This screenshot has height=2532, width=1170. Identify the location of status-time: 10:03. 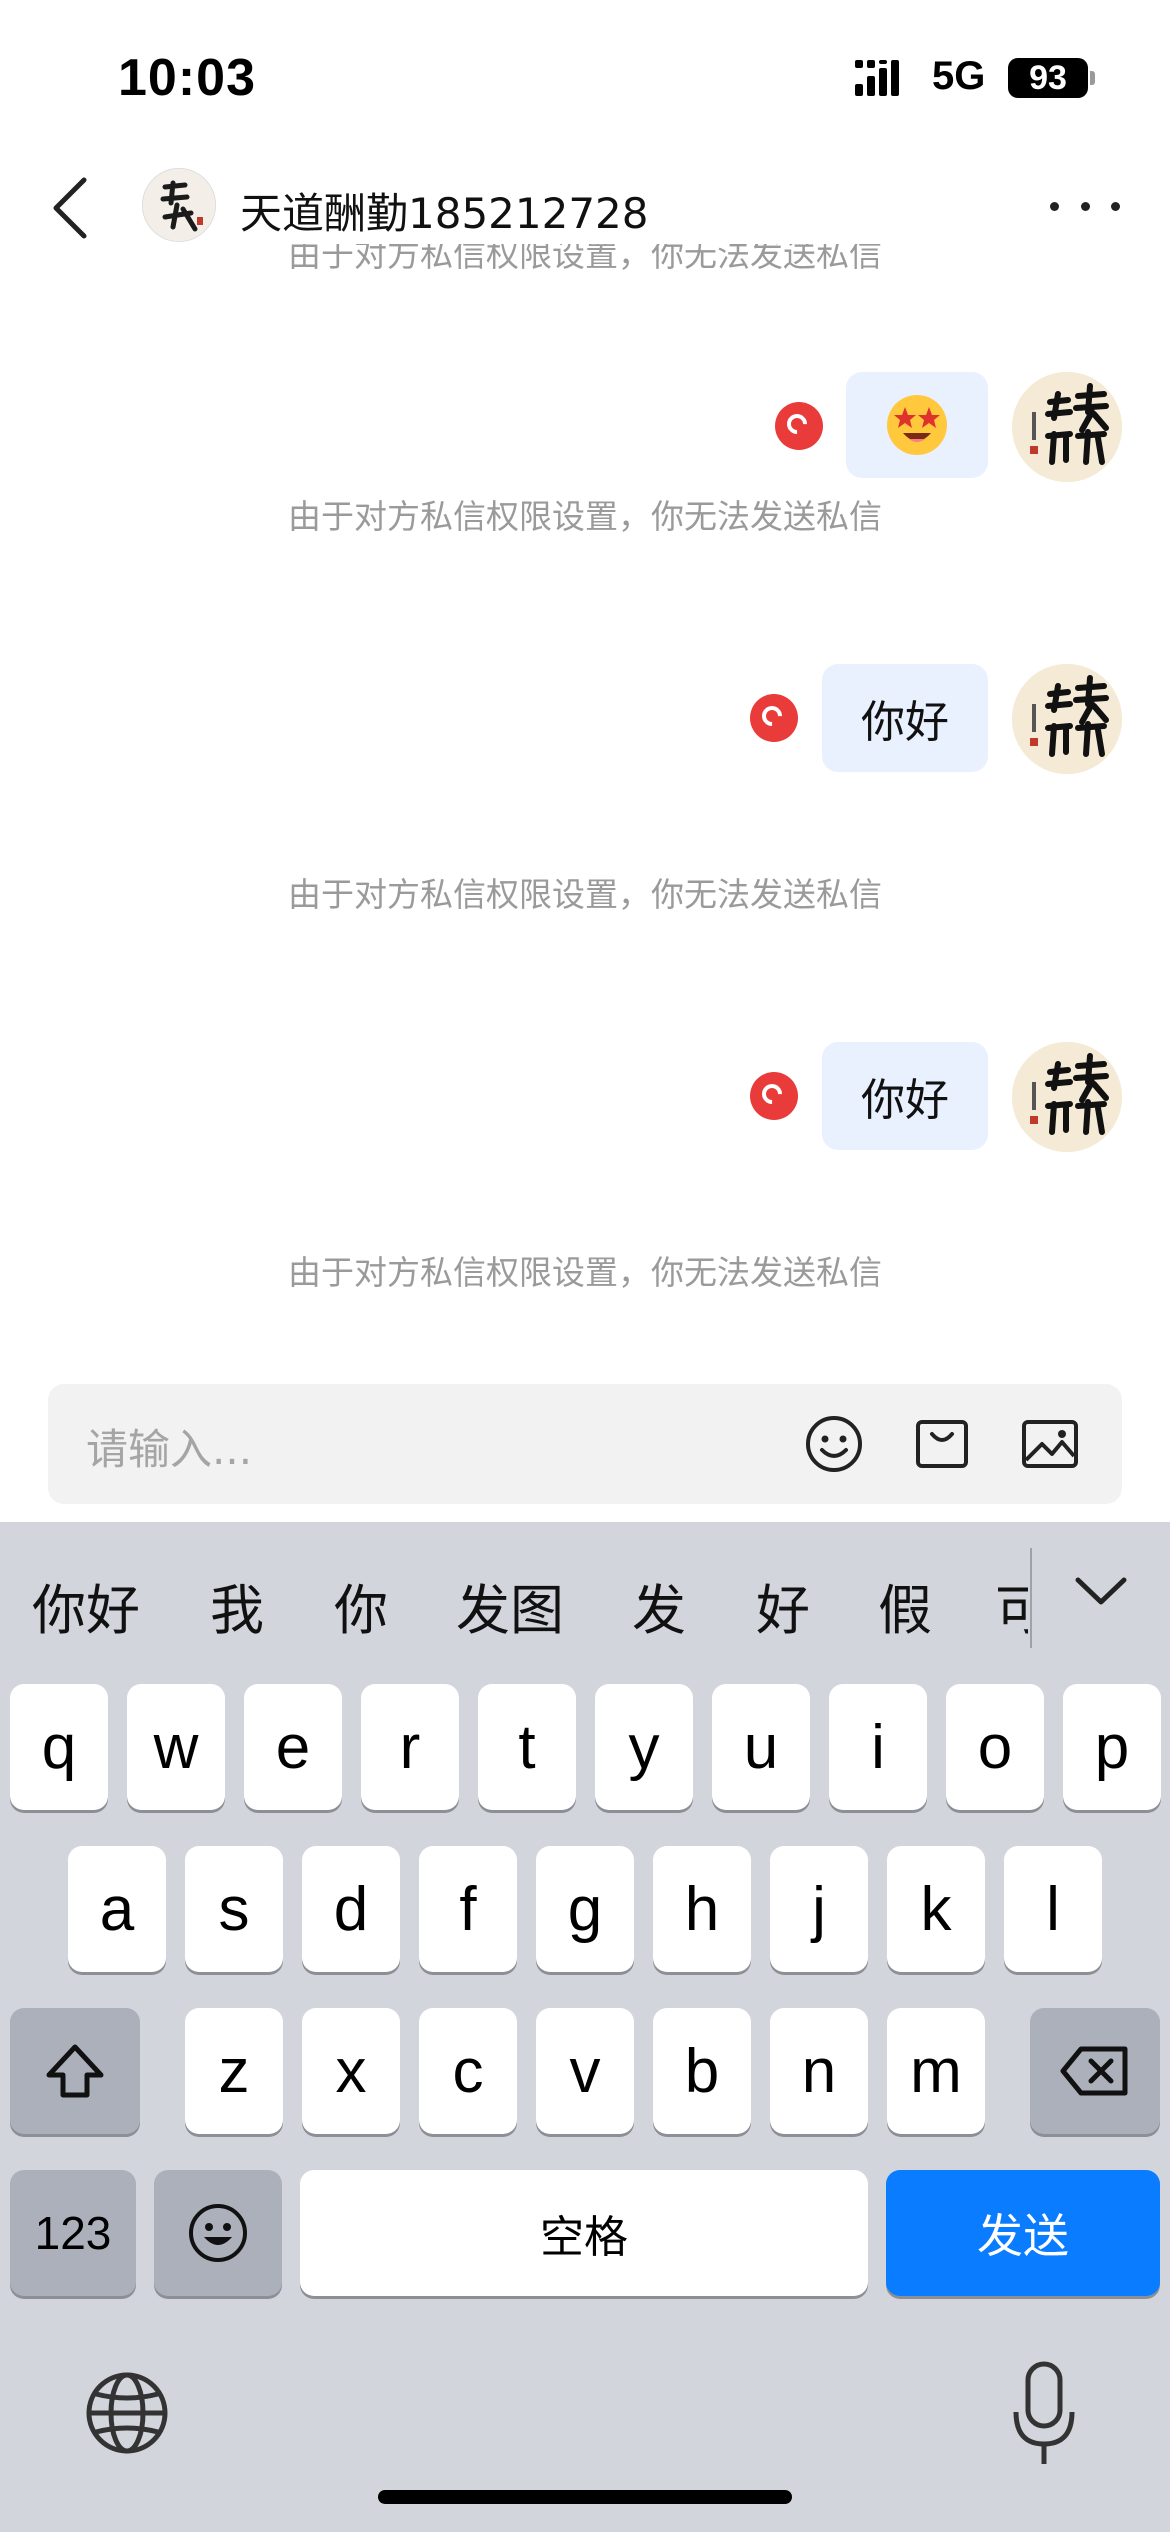
(187, 78).